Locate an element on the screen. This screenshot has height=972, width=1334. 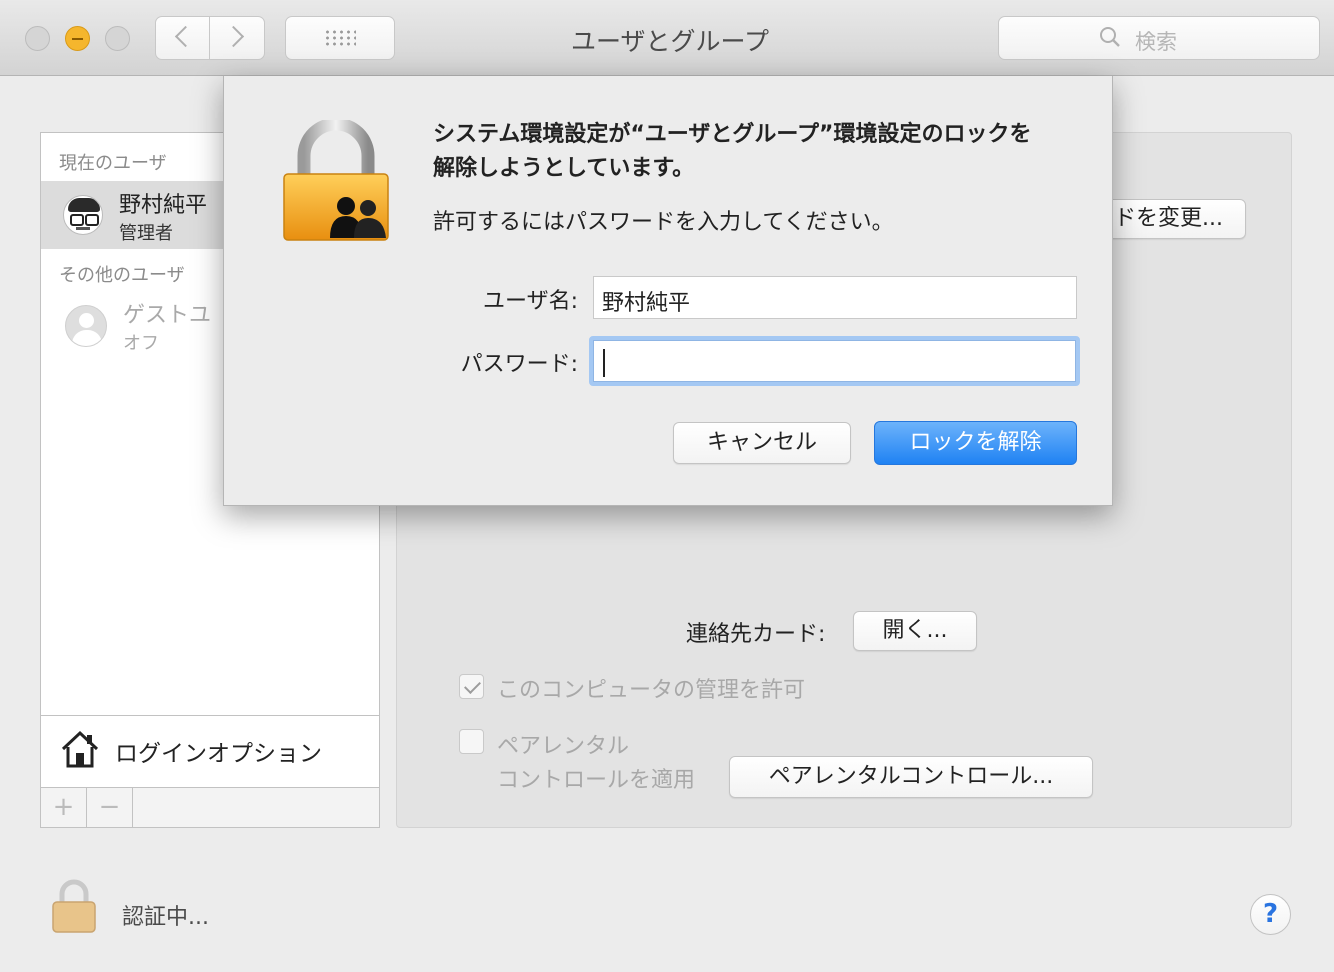
navigation-buttons is located at coordinates (210, 38).